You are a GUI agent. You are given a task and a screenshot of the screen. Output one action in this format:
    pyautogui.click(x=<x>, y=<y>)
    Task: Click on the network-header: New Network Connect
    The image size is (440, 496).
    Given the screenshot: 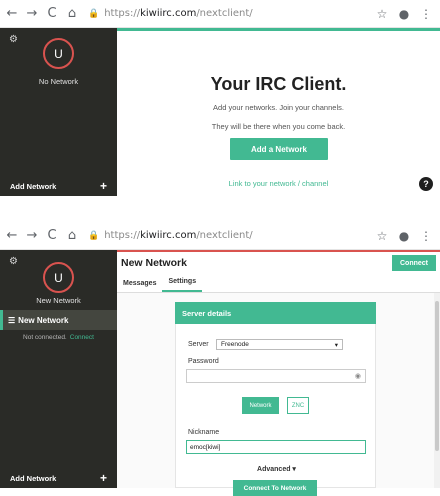 What is the action you would take?
    pyautogui.click(x=278, y=263)
    